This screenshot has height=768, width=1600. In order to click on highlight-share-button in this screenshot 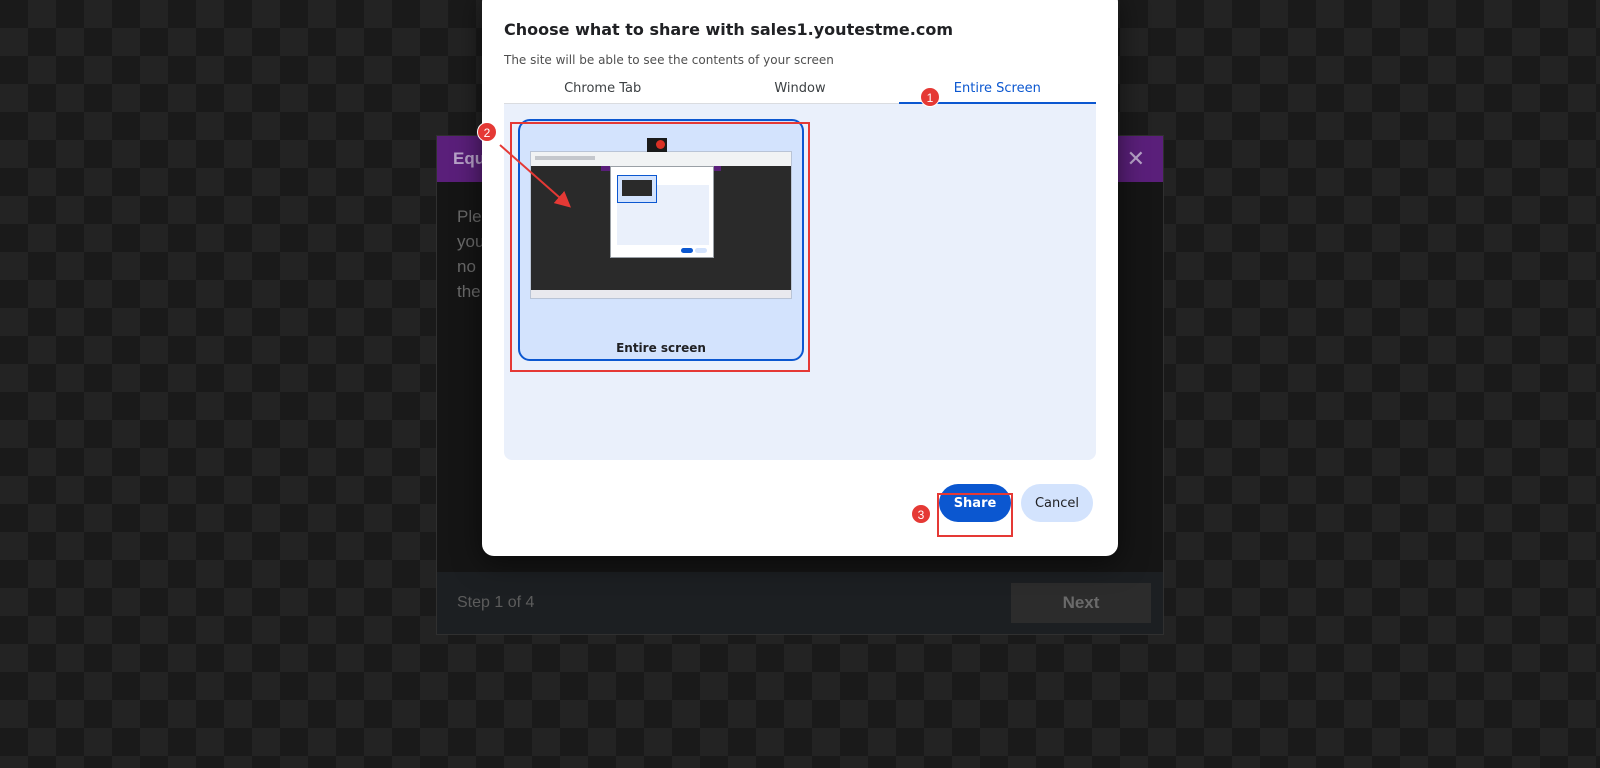, I will do `click(975, 515)`.